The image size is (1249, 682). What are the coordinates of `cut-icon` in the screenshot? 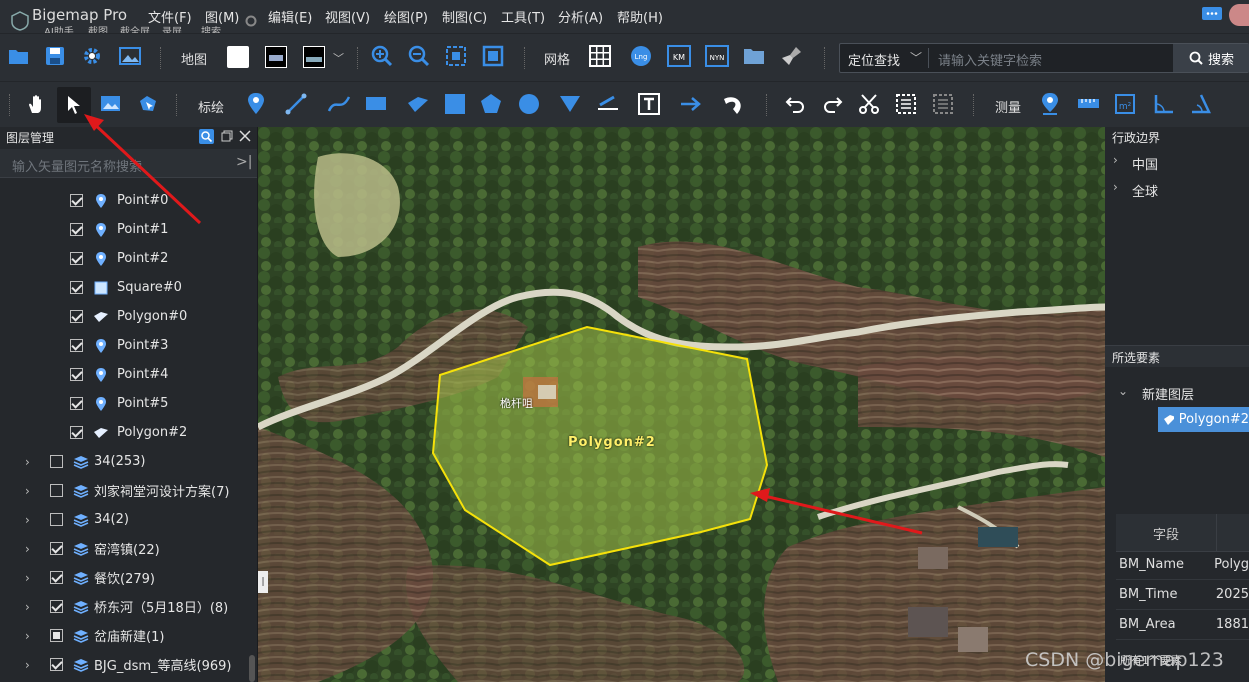 It's located at (869, 104).